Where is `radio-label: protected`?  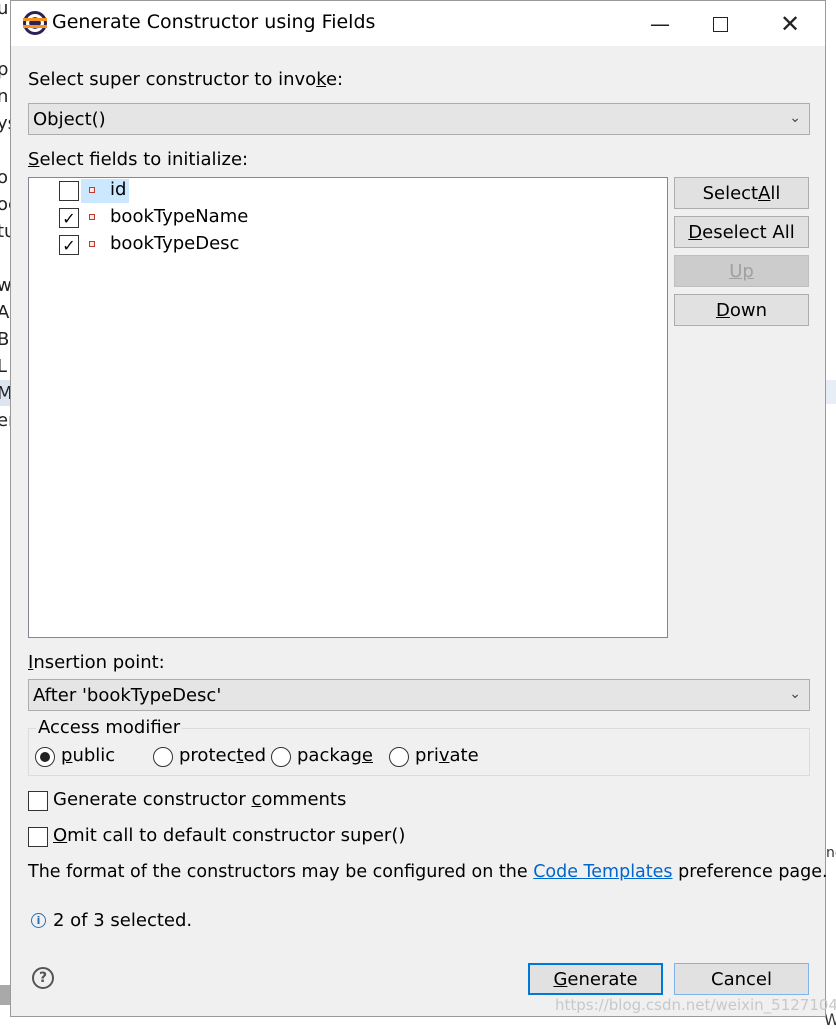 radio-label: protected is located at coordinates (223, 755).